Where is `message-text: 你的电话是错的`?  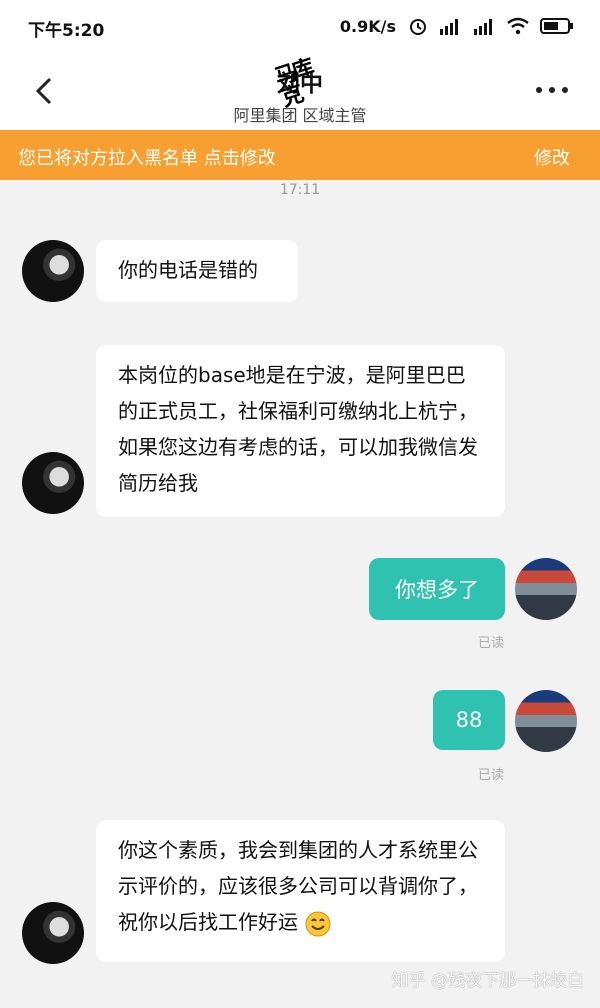 message-text: 你的电话是错的 is located at coordinates (188, 270).